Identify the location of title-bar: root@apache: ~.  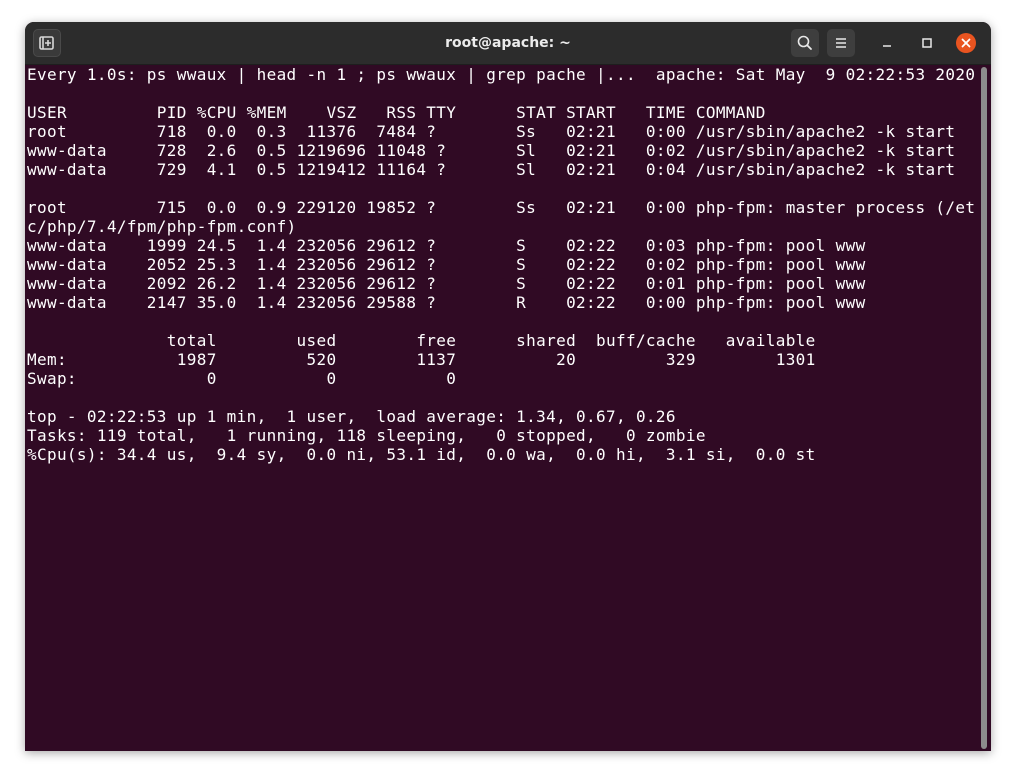
(508, 43).